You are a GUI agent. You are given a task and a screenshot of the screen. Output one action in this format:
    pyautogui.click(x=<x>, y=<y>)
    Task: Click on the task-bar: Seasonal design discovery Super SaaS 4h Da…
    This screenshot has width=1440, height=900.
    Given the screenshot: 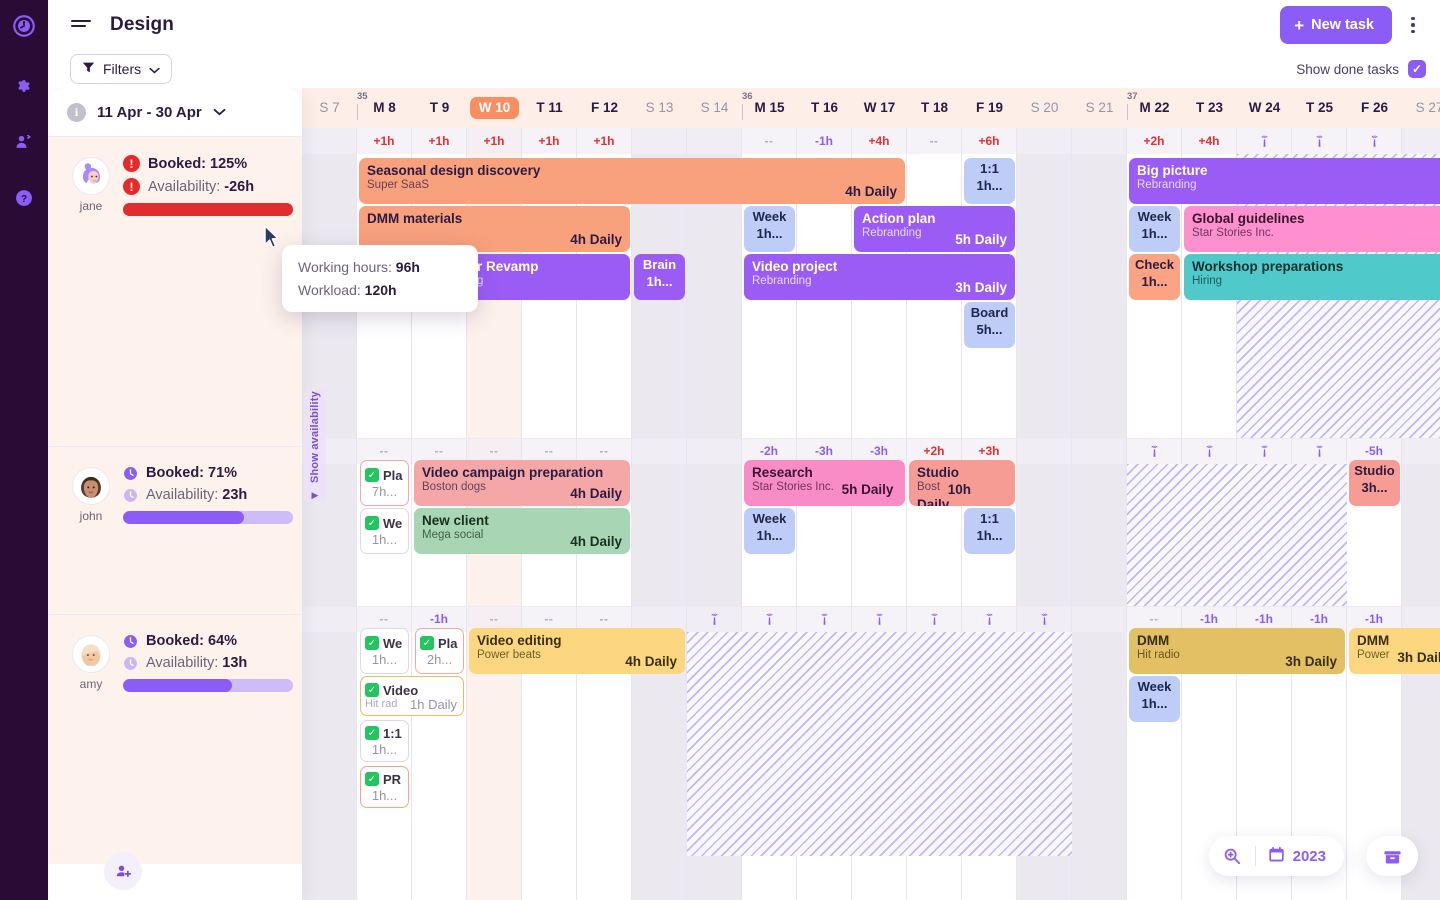 What is the action you would take?
    pyautogui.click(x=632, y=181)
    